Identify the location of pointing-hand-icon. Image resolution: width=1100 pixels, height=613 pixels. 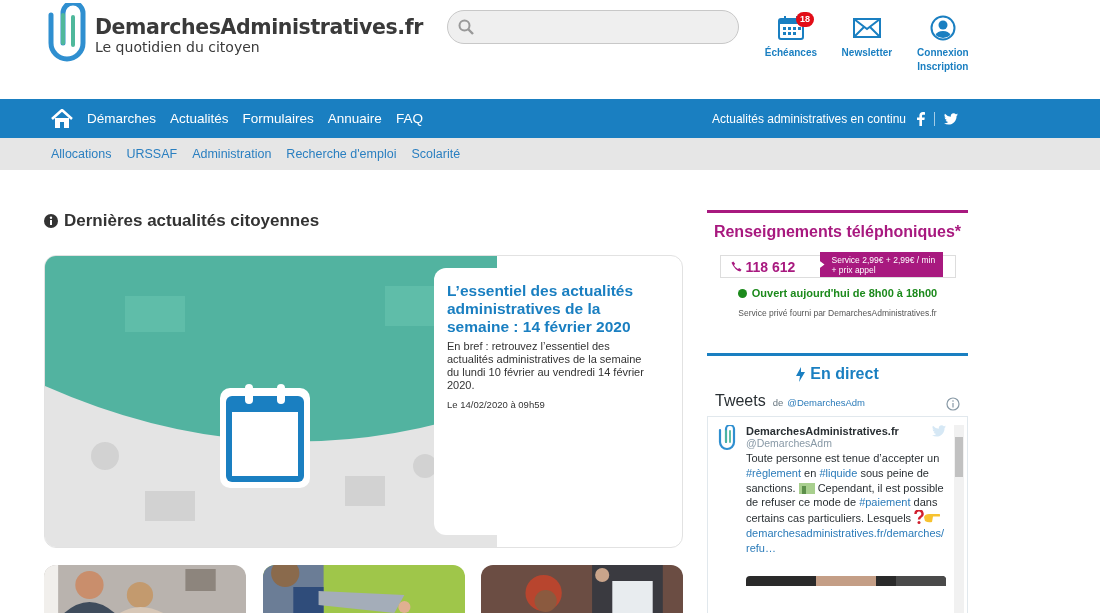
(932, 518).